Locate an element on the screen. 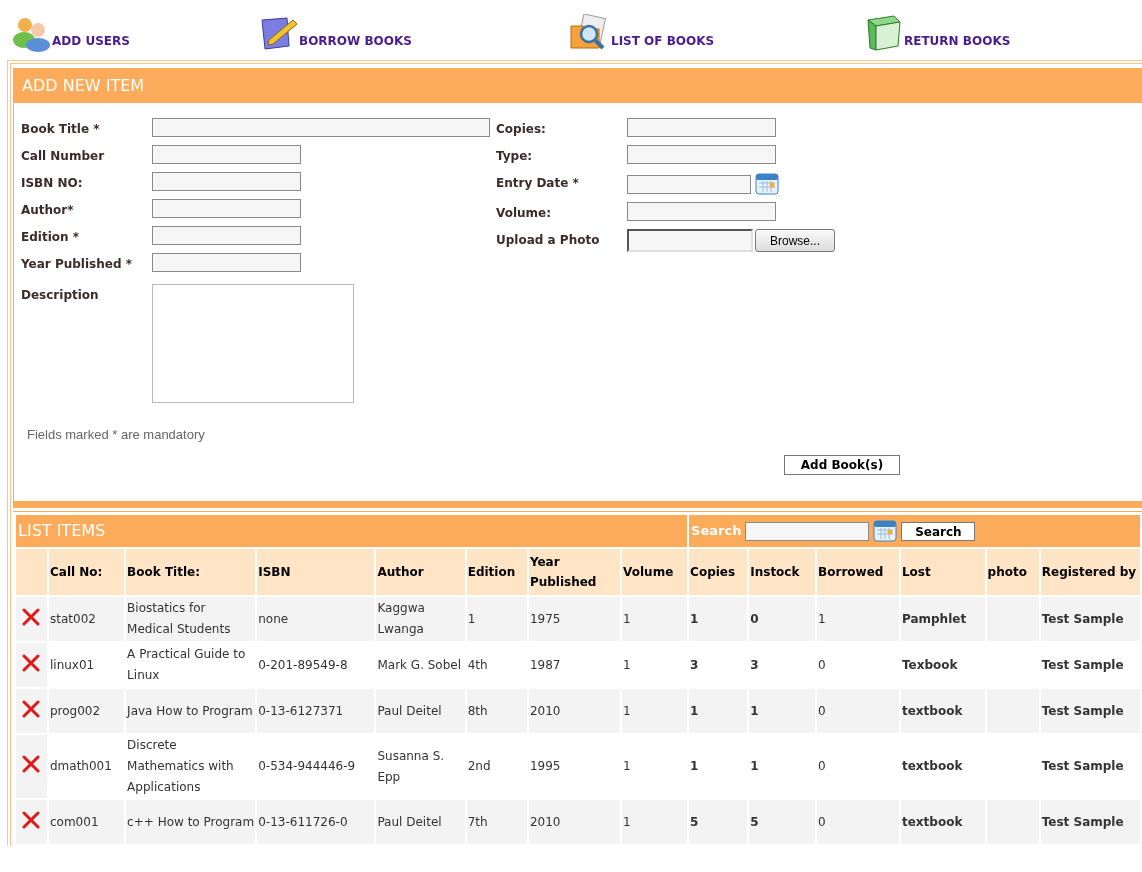  column-header: photo is located at coordinates (1012, 572).